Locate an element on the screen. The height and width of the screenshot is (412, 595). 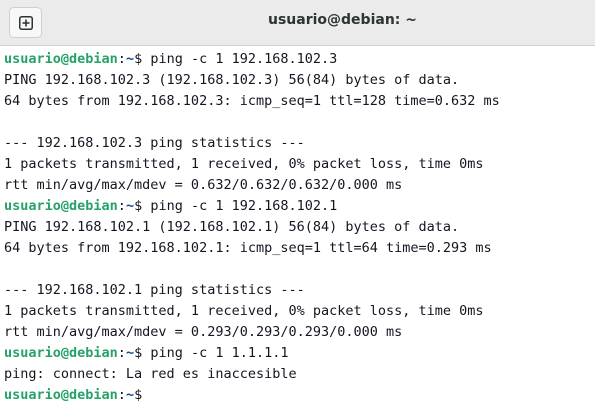
prompt-line: usuario@debian:~$ is located at coordinates (299, 395).